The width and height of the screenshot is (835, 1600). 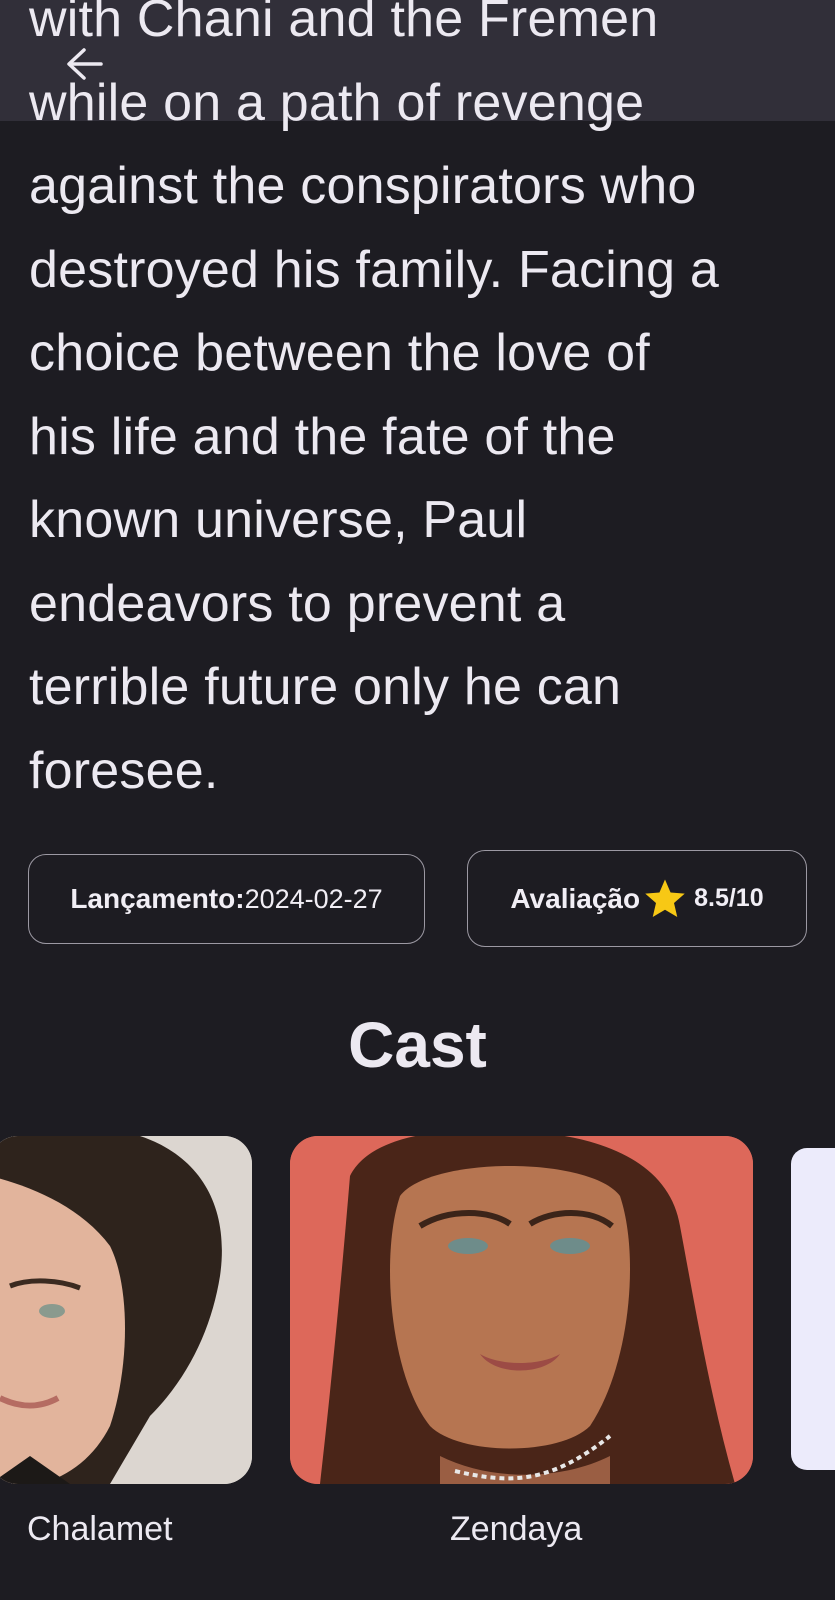 I want to click on rating-value: 8.5/10, so click(x=729, y=898).